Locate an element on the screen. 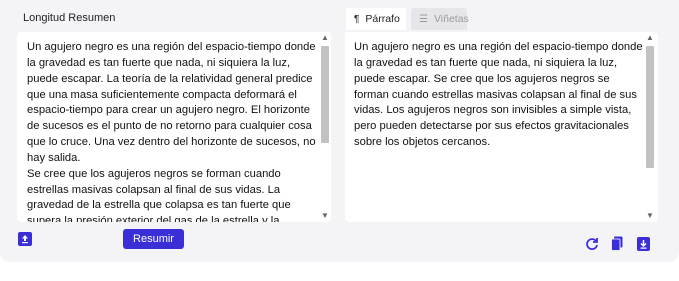 This screenshot has width=679, height=281. download-icon is located at coordinates (643, 243).